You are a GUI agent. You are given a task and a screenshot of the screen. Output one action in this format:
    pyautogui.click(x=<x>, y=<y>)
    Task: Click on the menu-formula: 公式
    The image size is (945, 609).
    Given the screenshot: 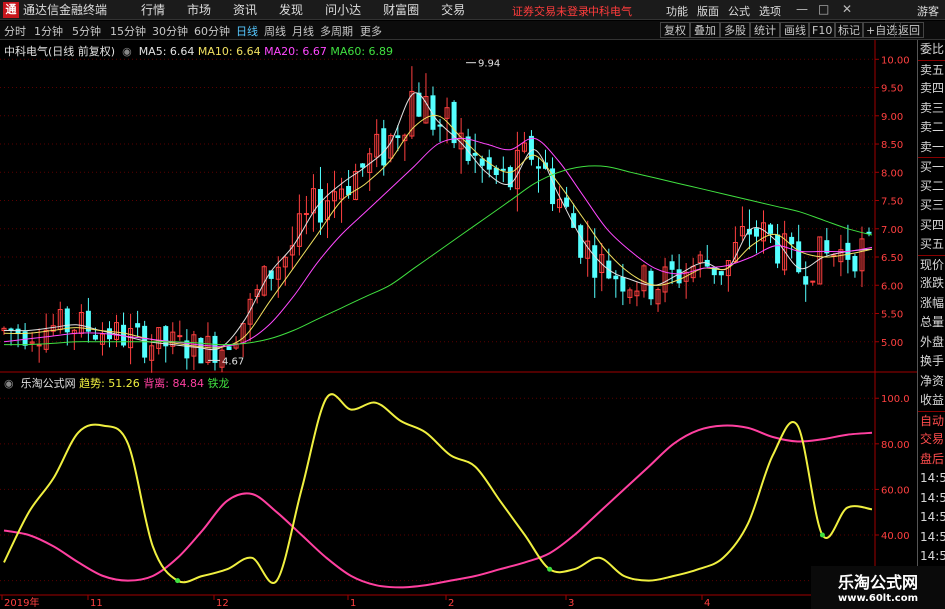 What is the action you would take?
    pyautogui.click(x=739, y=11)
    